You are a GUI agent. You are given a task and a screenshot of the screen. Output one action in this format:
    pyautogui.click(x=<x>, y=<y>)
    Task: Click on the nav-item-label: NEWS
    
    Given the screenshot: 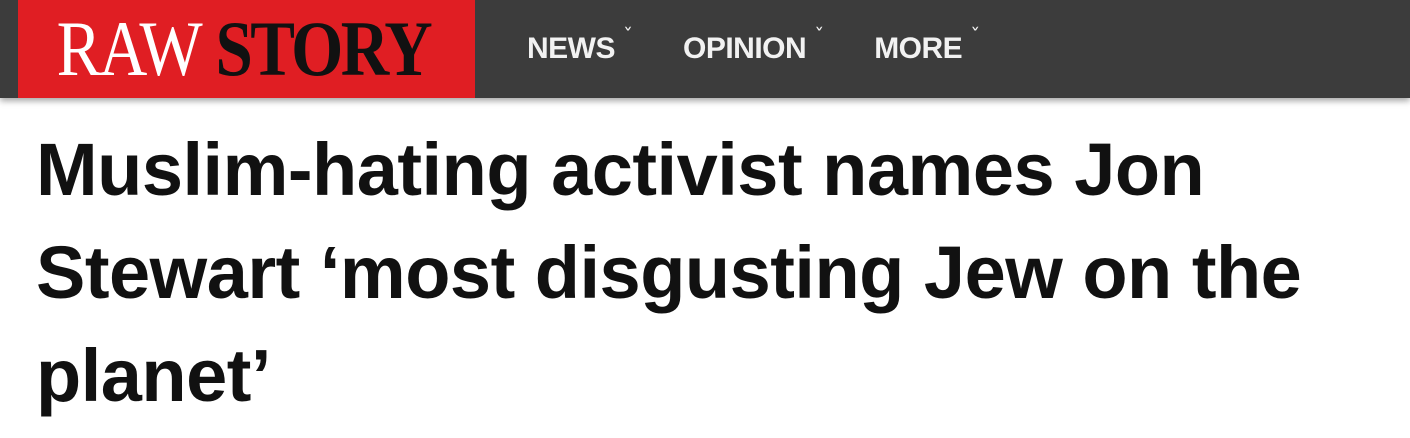 What is the action you would take?
    pyautogui.click(x=571, y=48)
    